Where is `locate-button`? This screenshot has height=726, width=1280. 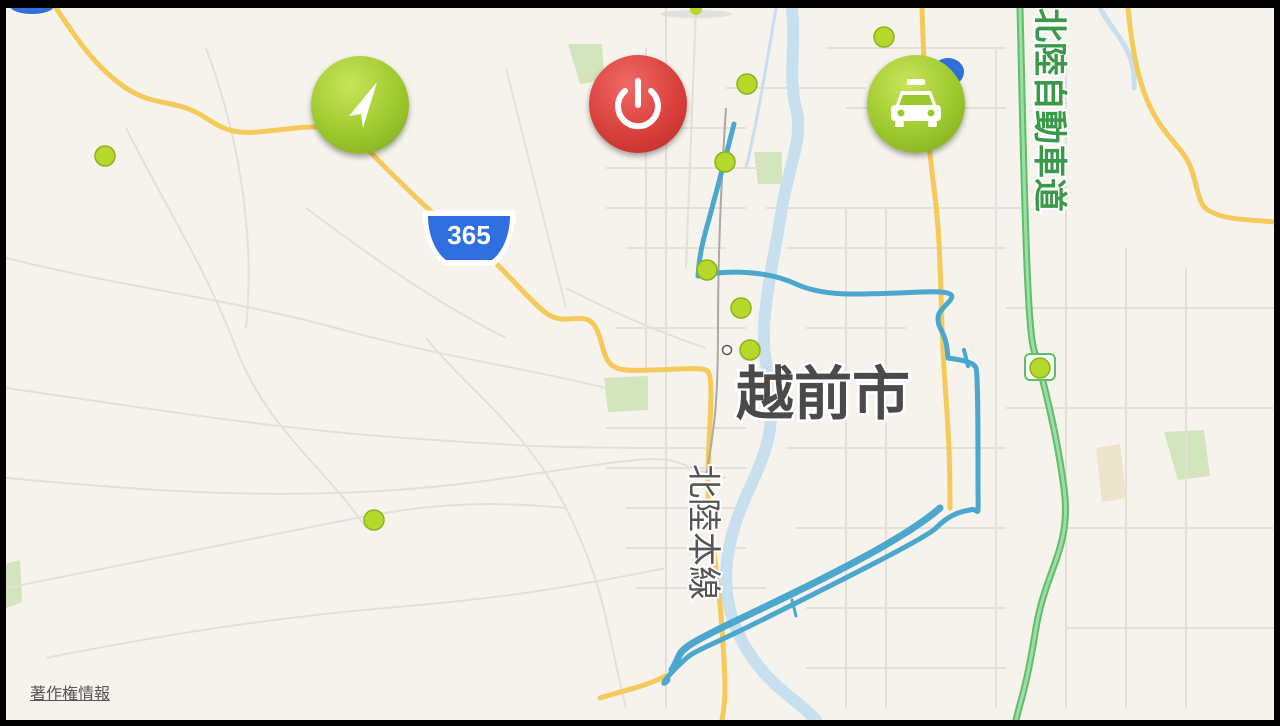 locate-button is located at coordinates (360, 105).